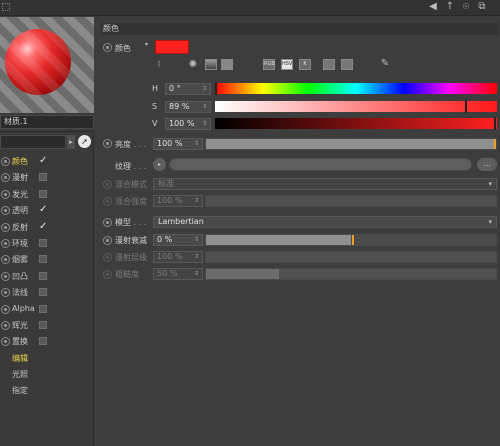  Describe the element at coordinates (482, 7) in the screenshot. I see `new-window-icon: ⧉` at that location.